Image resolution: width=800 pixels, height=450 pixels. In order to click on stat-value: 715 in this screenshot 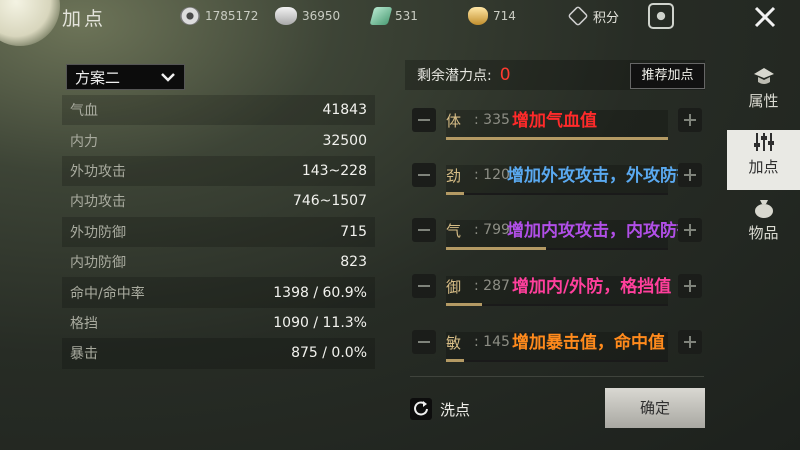, I will do `click(353, 231)`.